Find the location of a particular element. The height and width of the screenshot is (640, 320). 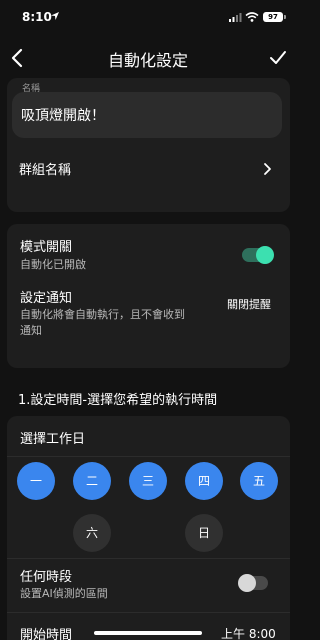

name-field-value: 吸頂燈開啟！ is located at coordinates (63, 116).